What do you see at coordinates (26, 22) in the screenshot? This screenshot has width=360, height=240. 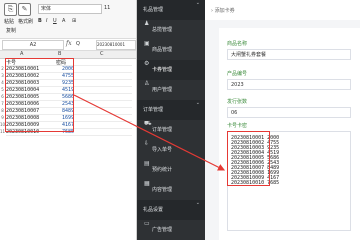 I see `format-painter-label: 格式刷` at bounding box center [26, 22].